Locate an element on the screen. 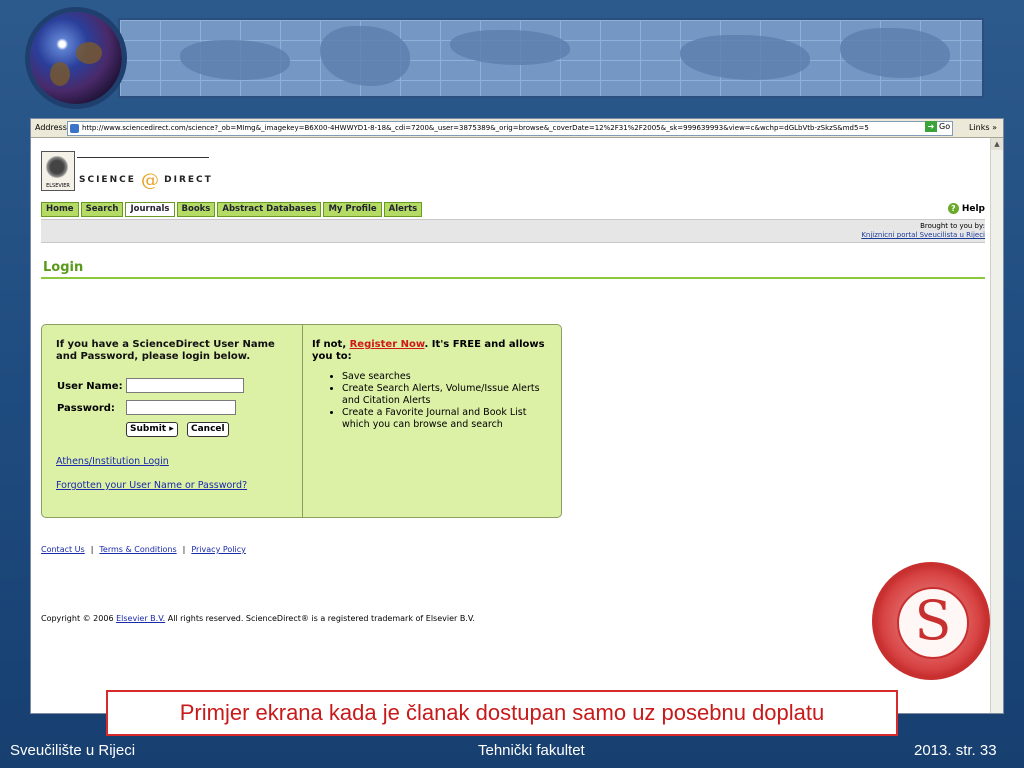 The height and width of the screenshot is (768, 1024). tab-abstract-databases: Abstract Databases is located at coordinates (269, 209).